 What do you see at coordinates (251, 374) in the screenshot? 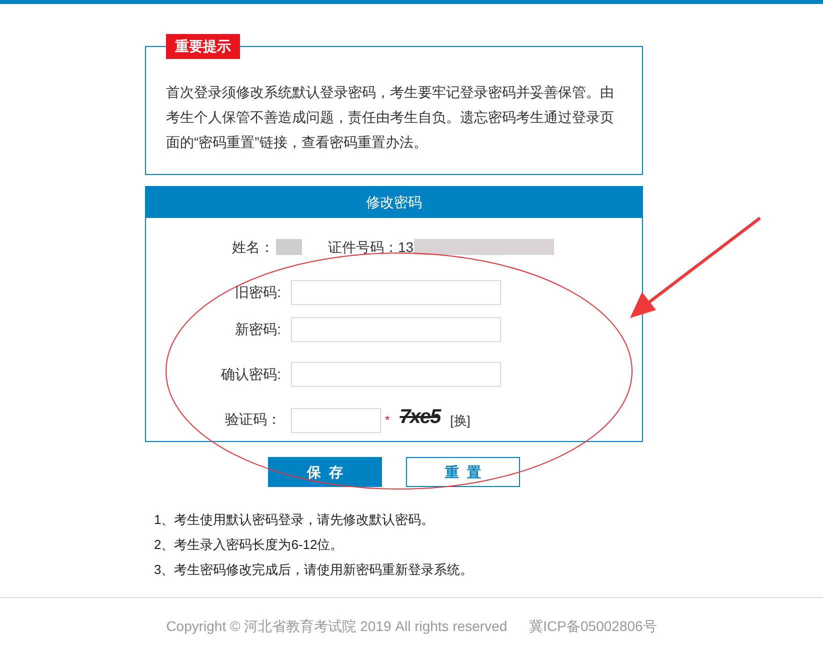
I see `field-label: 确认密码:` at bounding box center [251, 374].